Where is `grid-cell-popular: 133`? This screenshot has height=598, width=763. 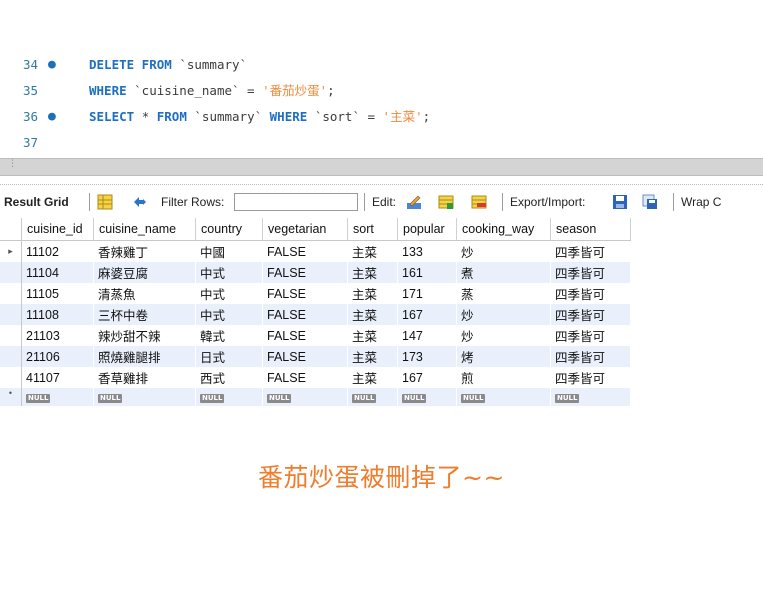 grid-cell-popular: 133 is located at coordinates (427, 251).